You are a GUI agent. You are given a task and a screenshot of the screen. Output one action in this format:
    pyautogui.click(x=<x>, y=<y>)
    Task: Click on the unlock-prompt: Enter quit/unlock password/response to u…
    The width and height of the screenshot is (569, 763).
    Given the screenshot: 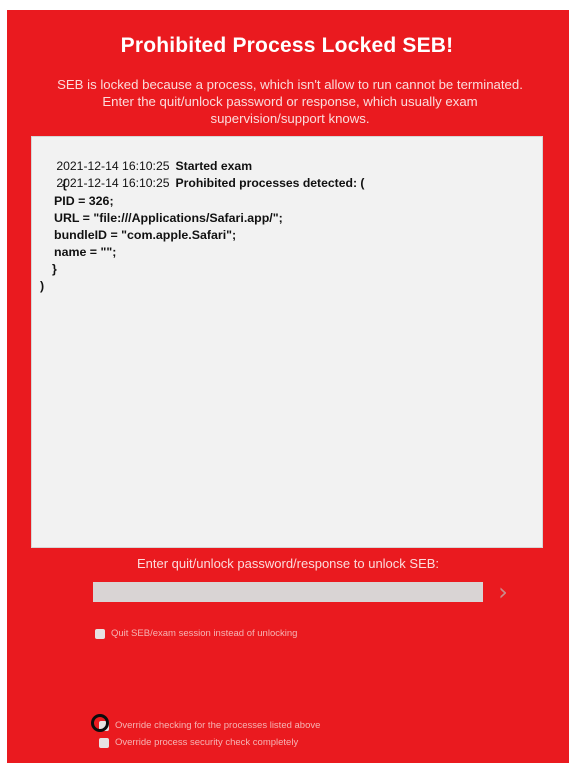 What is the action you would take?
    pyautogui.click(x=288, y=563)
    